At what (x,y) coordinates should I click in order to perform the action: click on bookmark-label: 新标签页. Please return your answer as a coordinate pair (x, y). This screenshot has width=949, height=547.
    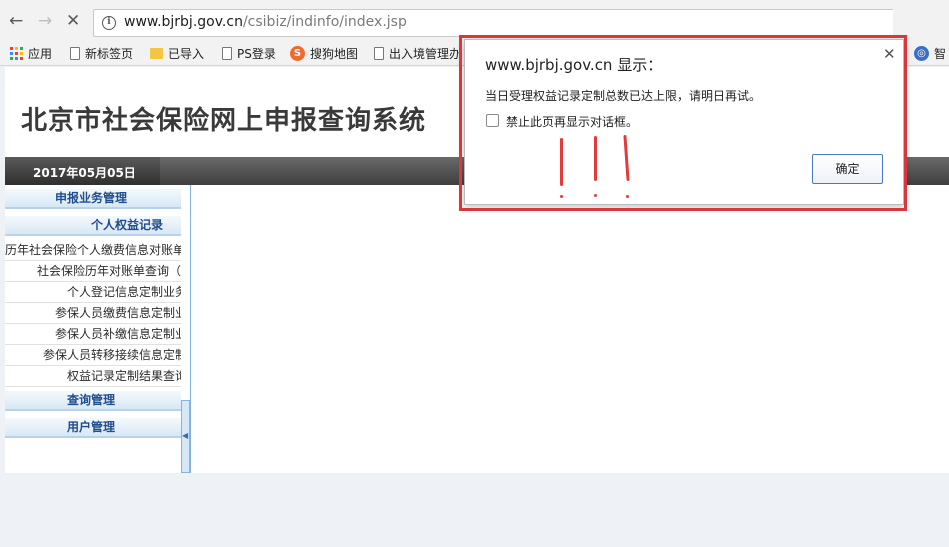
    Looking at the image, I should click on (109, 53).